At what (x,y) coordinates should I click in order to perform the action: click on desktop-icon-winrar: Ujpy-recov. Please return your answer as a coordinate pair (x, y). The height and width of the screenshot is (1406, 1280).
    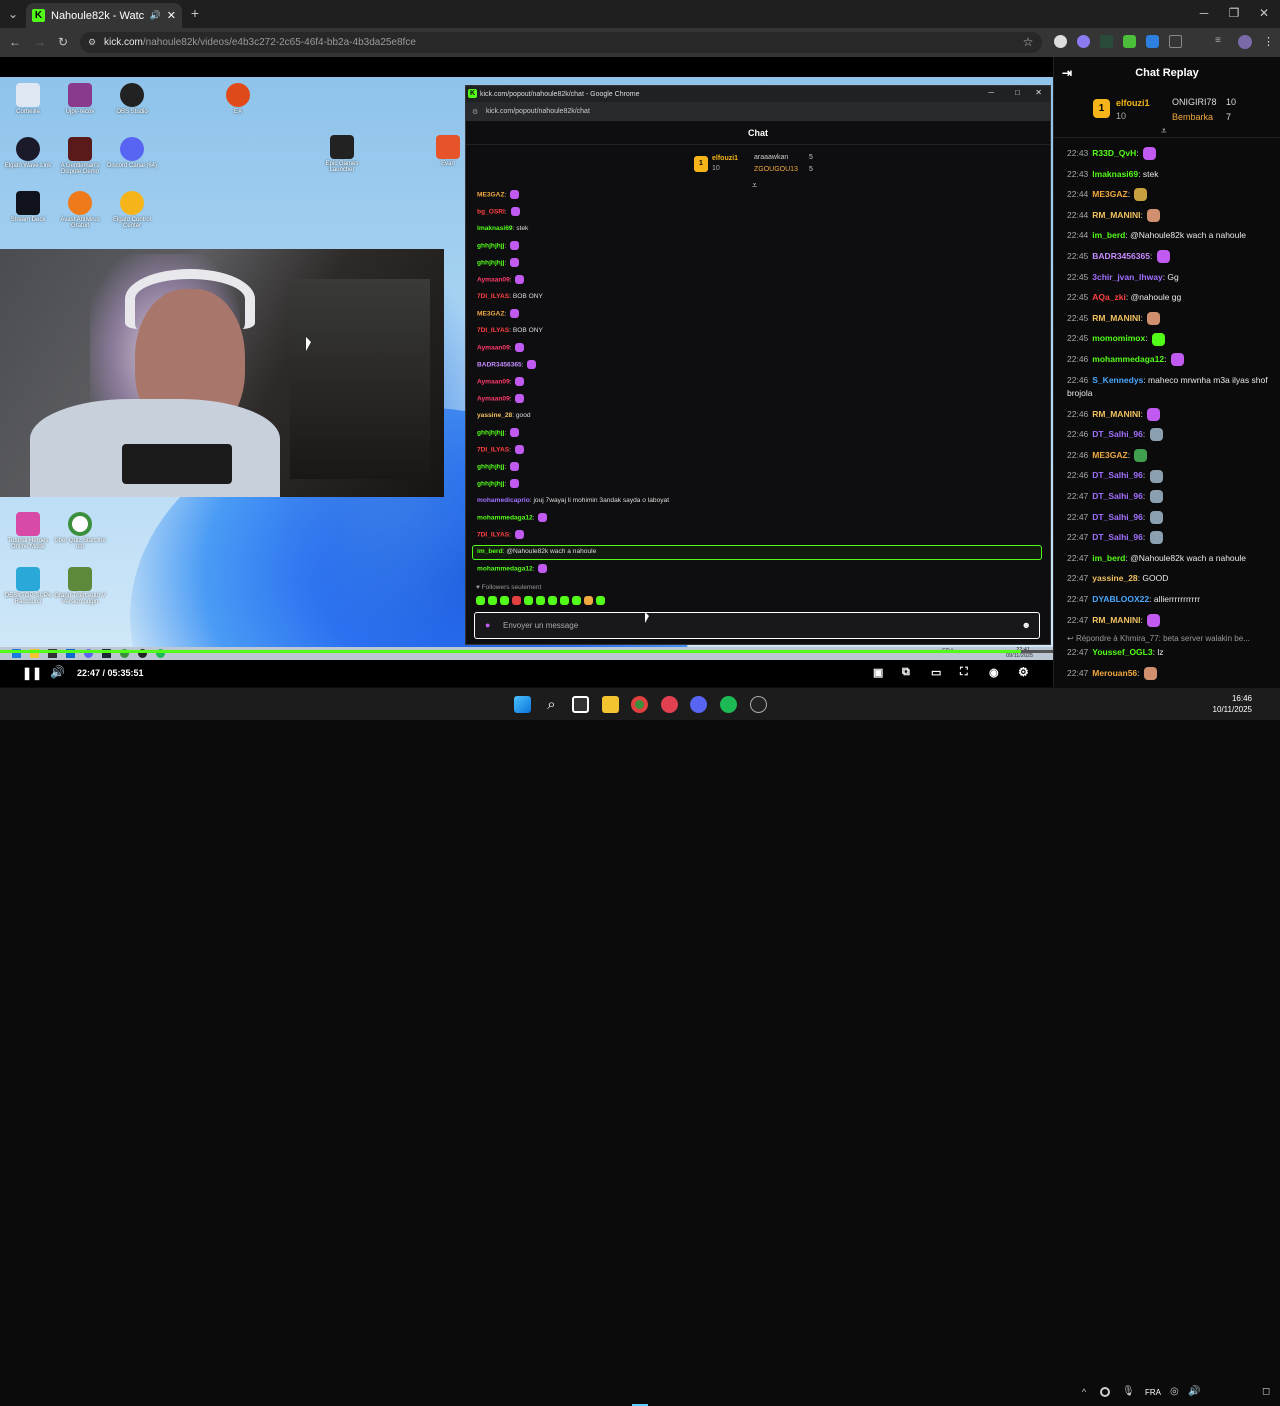
    Looking at the image, I should click on (80, 99).